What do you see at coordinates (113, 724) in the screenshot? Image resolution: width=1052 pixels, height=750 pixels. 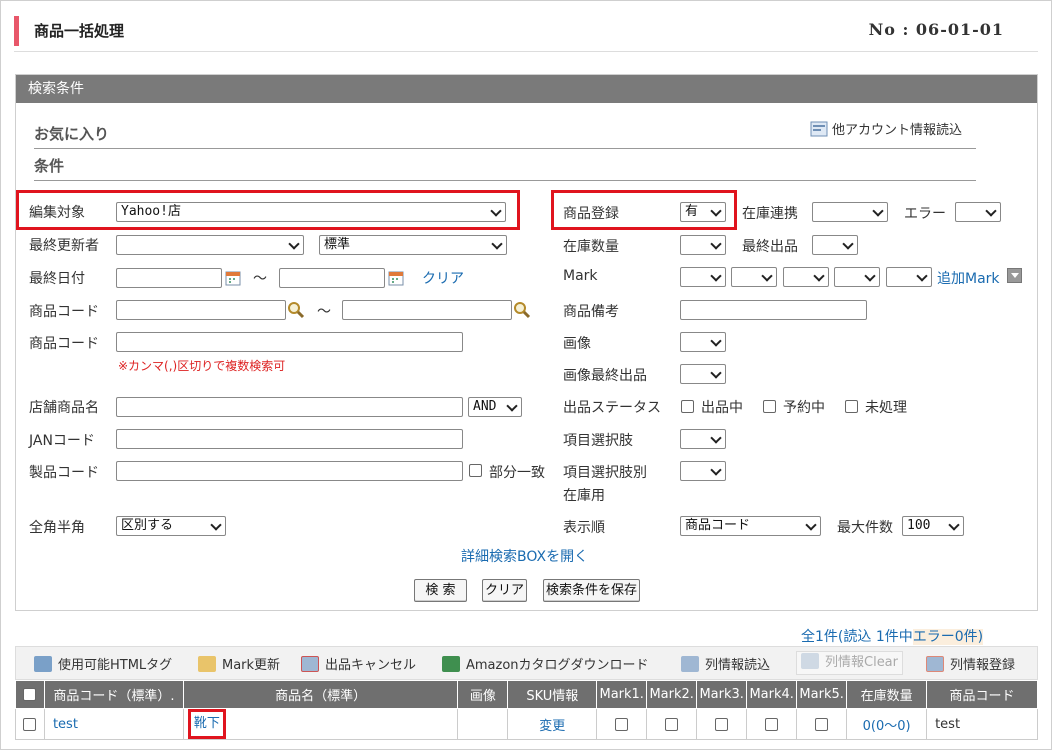 I see `row-code-cell: test` at bounding box center [113, 724].